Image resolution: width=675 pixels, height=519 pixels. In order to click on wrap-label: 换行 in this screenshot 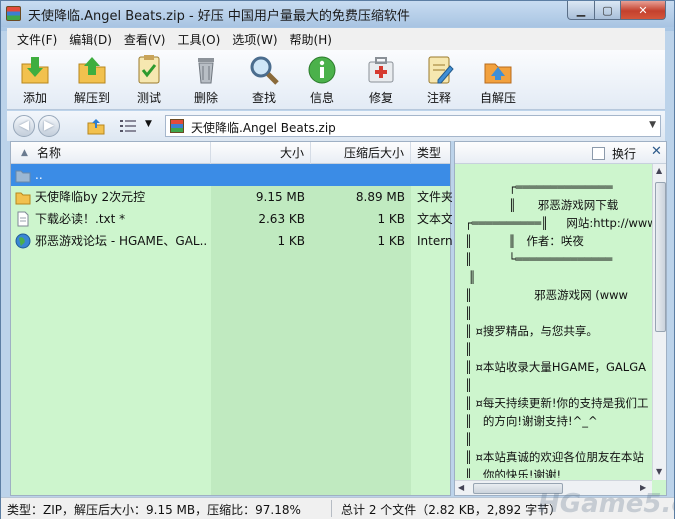, I will do `click(624, 154)`.